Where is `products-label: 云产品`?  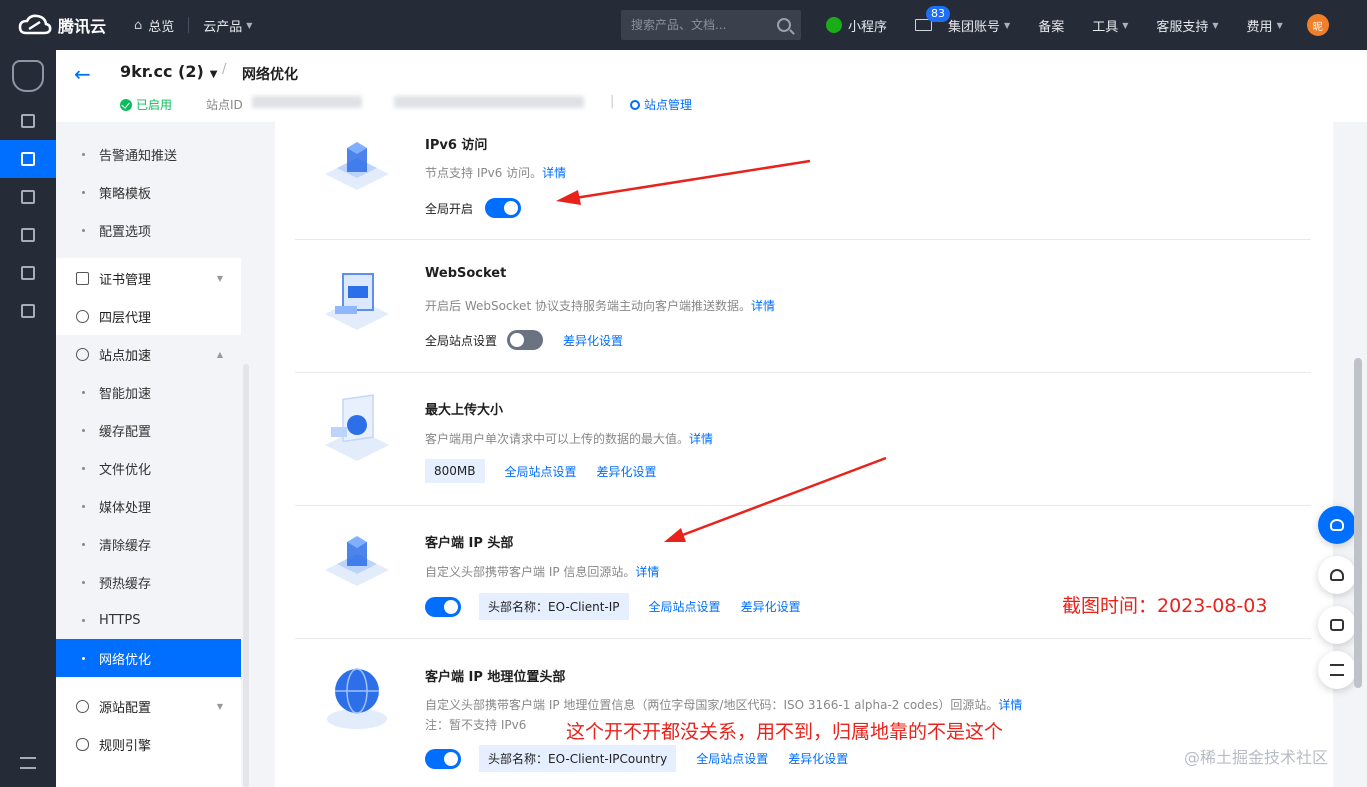 products-label: 云产品 is located at coordinates (223, 27).